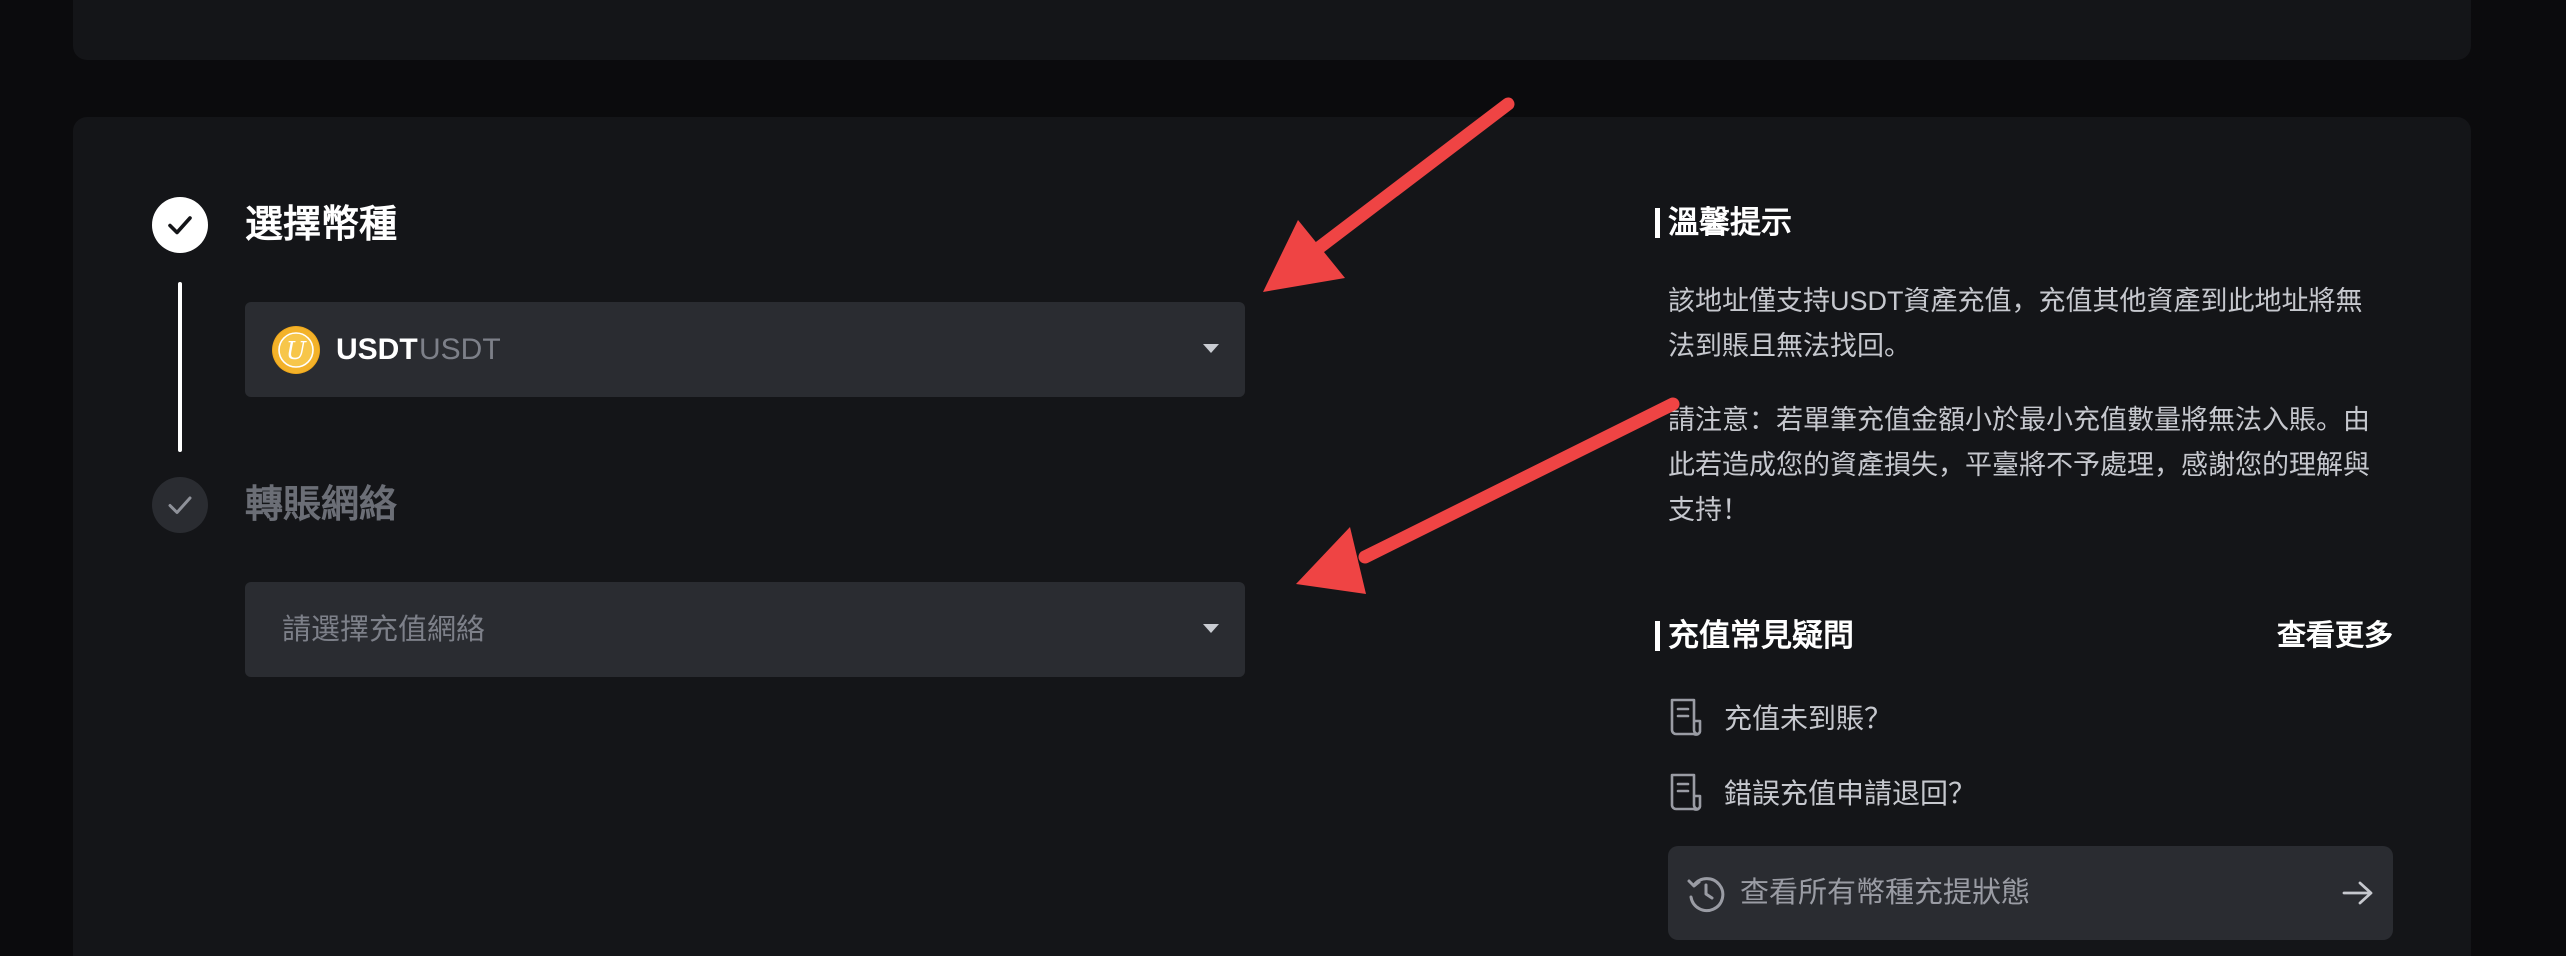  What do you see at coordinates (1730, 222) in the screenshot?
I see `tips-title: 溫馨提示` at bounding box center [1730, 222].